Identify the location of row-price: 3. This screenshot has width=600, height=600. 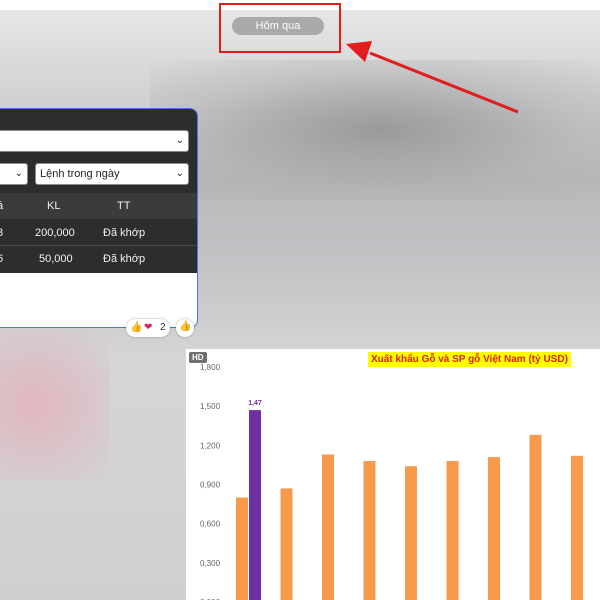
(1, 233).